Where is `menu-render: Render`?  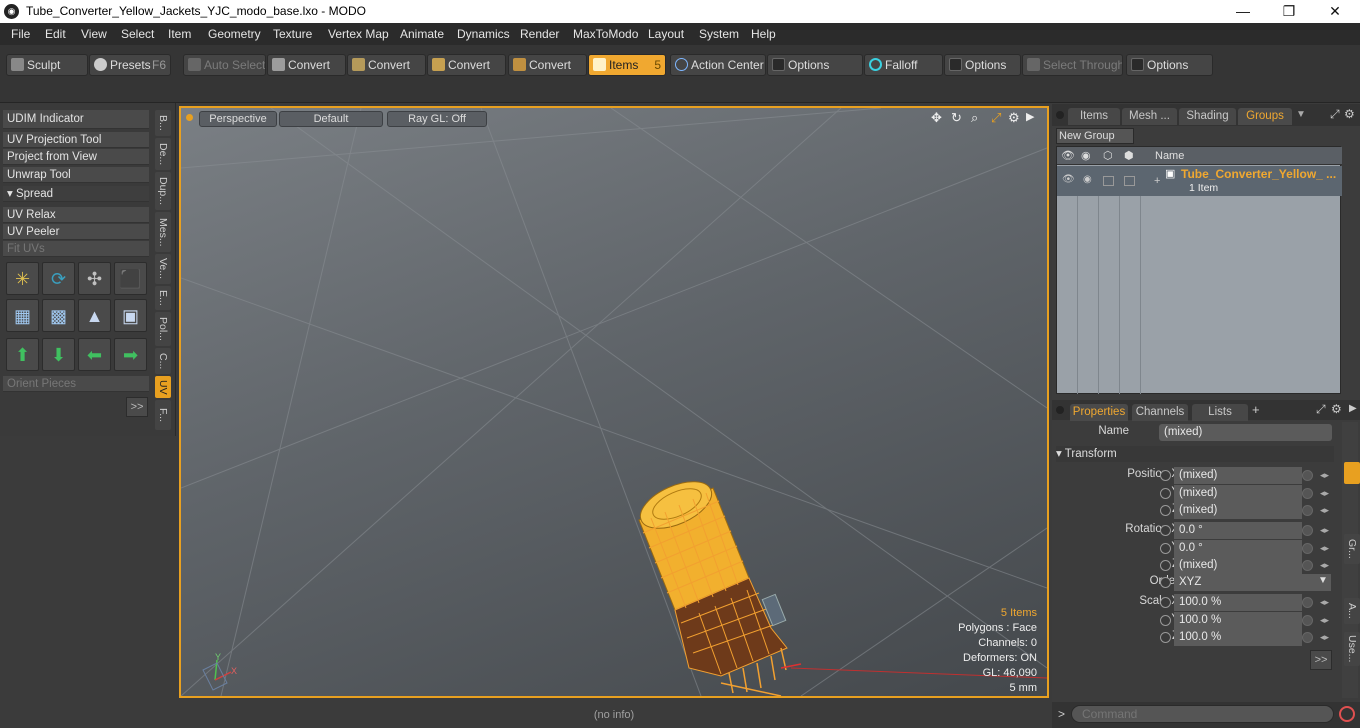
menu-render: Render is located at coordinates (539, 34).